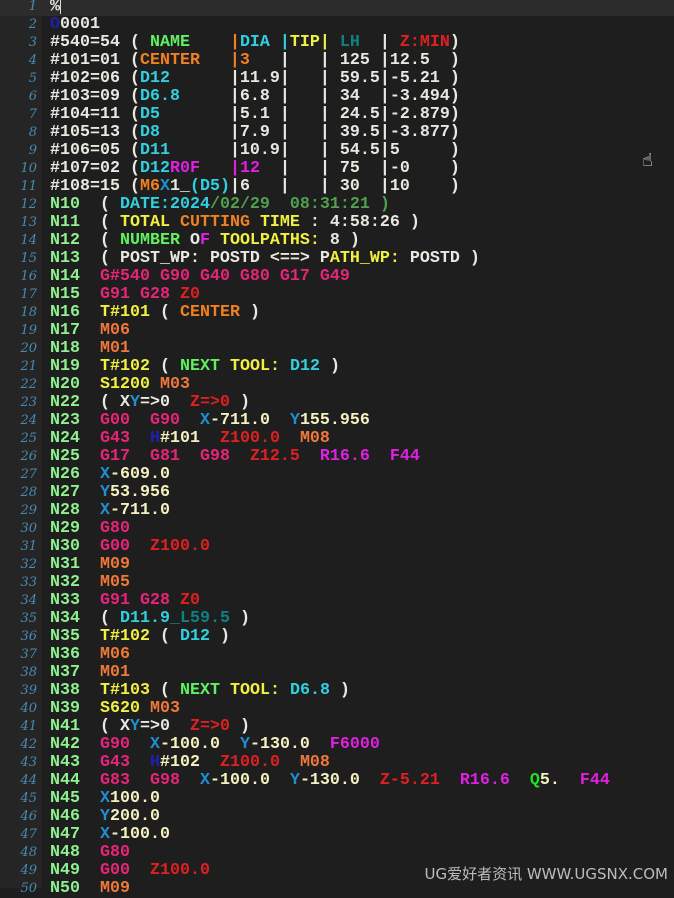  Describe the element at coordinates (154, 762) in the screenshot. I see `code-token: H` at that location.